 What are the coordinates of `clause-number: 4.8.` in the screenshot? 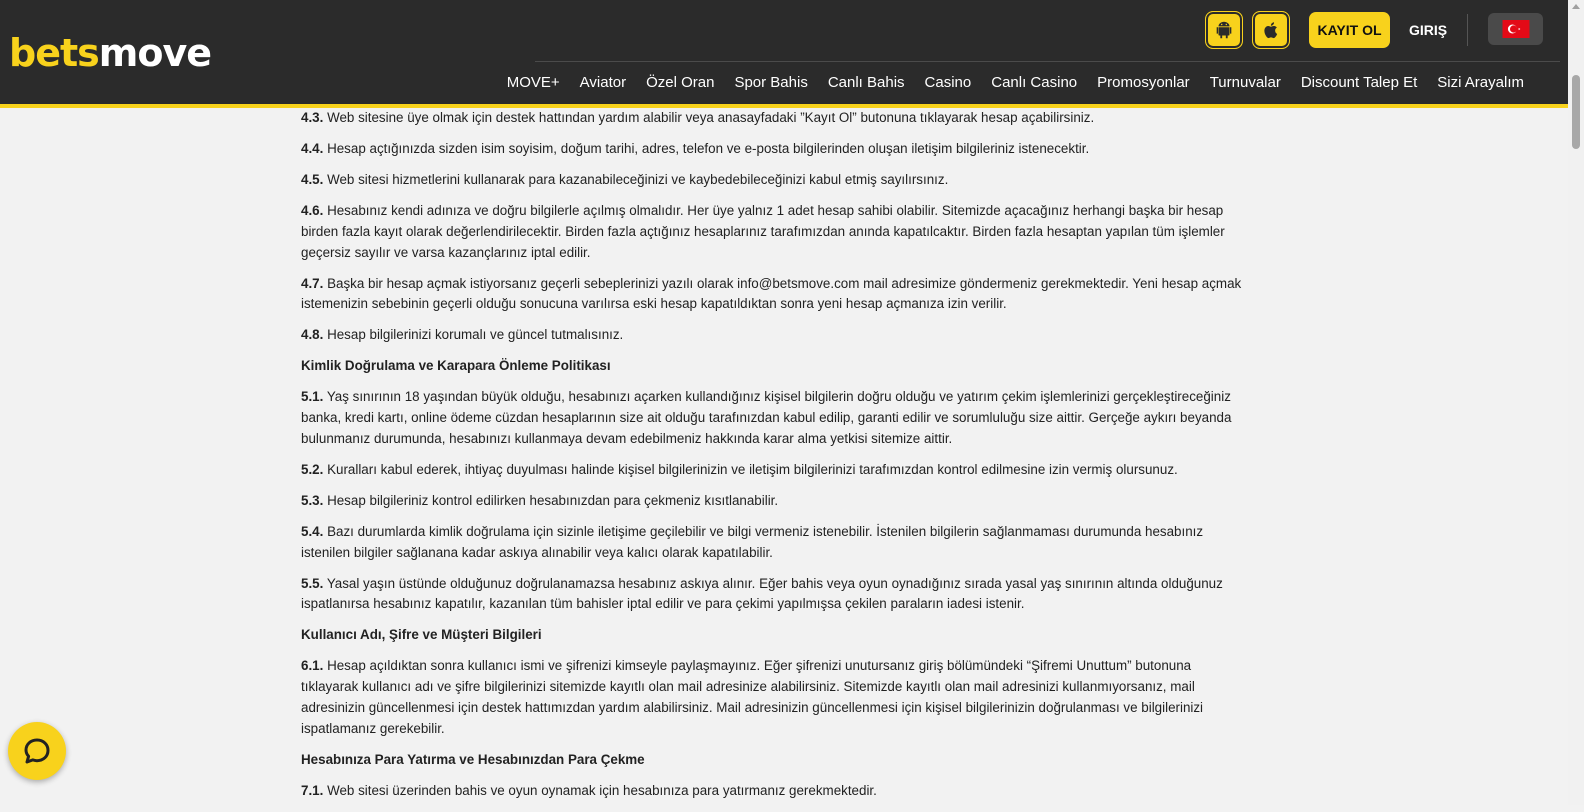 It's located at (312, 335).